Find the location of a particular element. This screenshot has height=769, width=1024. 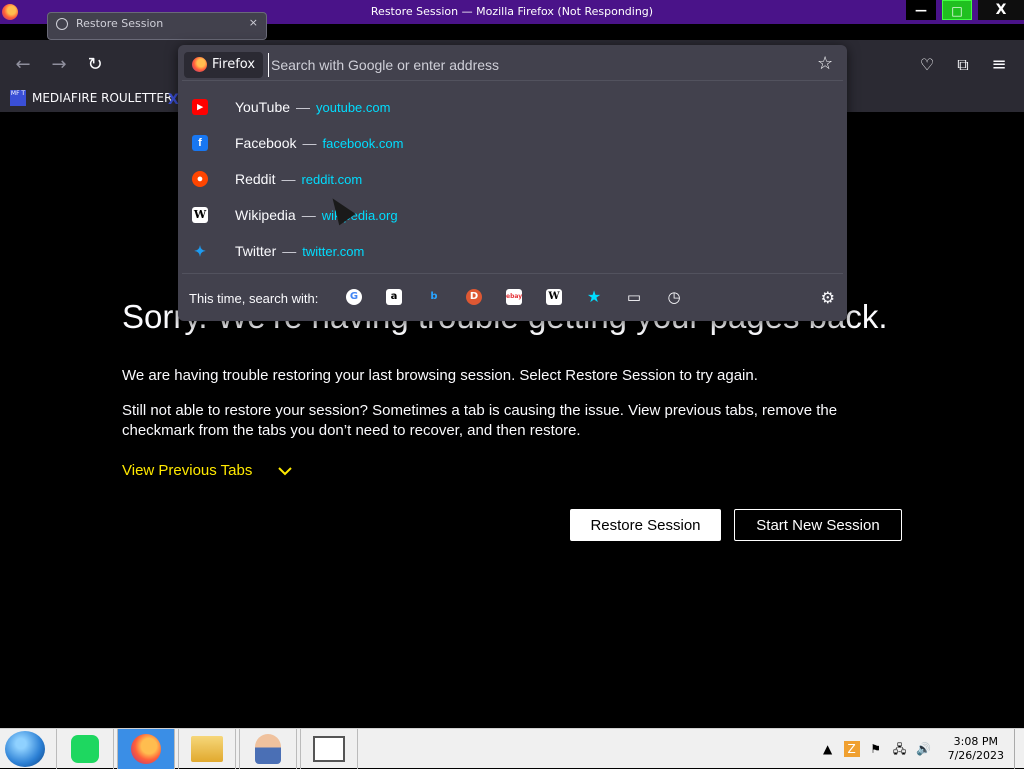

maximize-button: □ is located at coordinates (957, 10).